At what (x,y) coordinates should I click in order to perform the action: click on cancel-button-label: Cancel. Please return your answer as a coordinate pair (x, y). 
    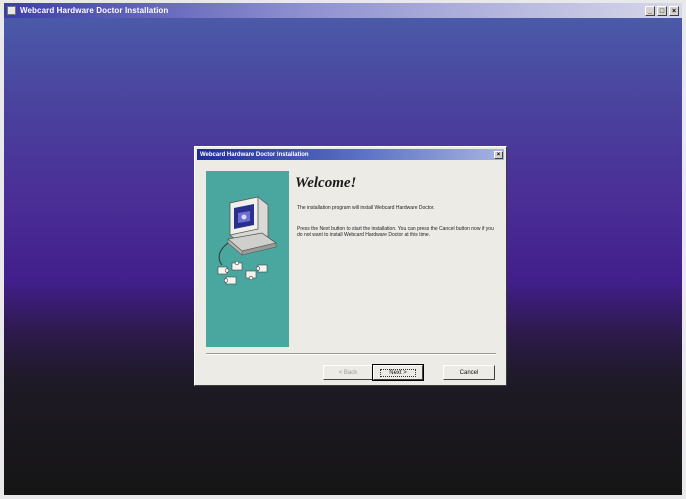
    Looking at the image, I should click on (469, 372).